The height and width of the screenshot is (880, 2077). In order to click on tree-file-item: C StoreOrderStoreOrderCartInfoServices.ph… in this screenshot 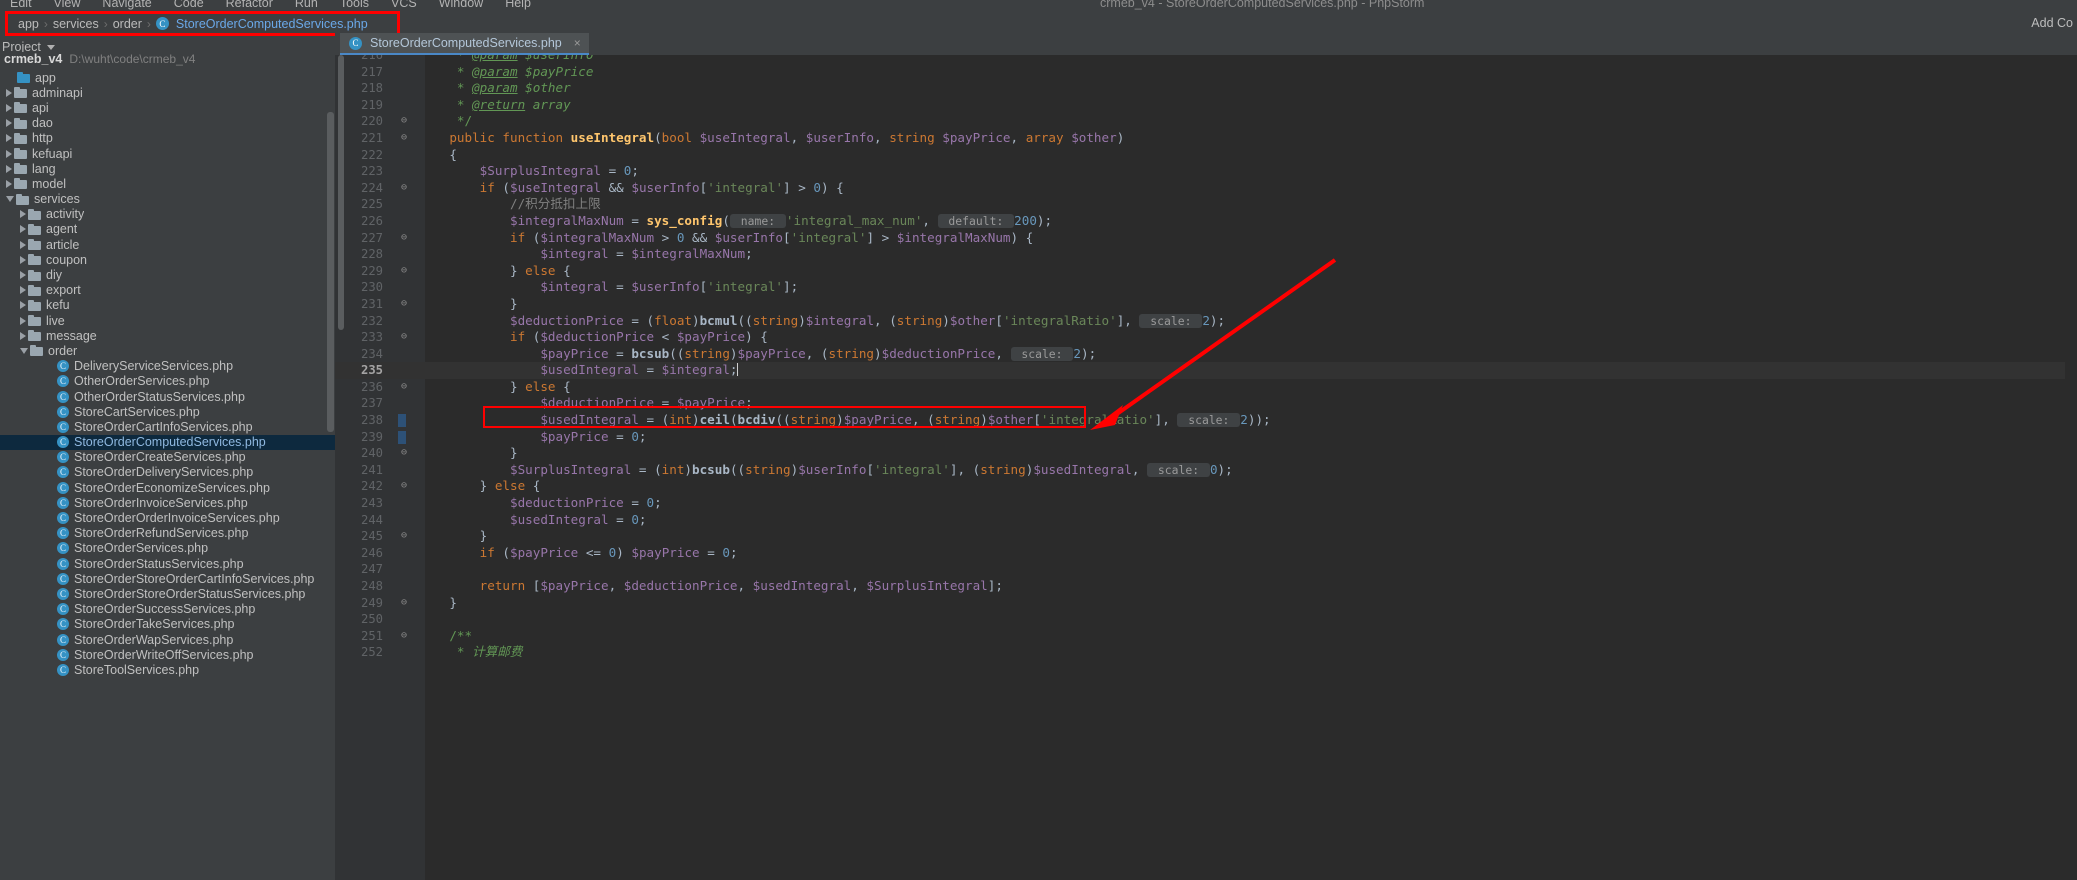, I will do `click(167, 578)`.